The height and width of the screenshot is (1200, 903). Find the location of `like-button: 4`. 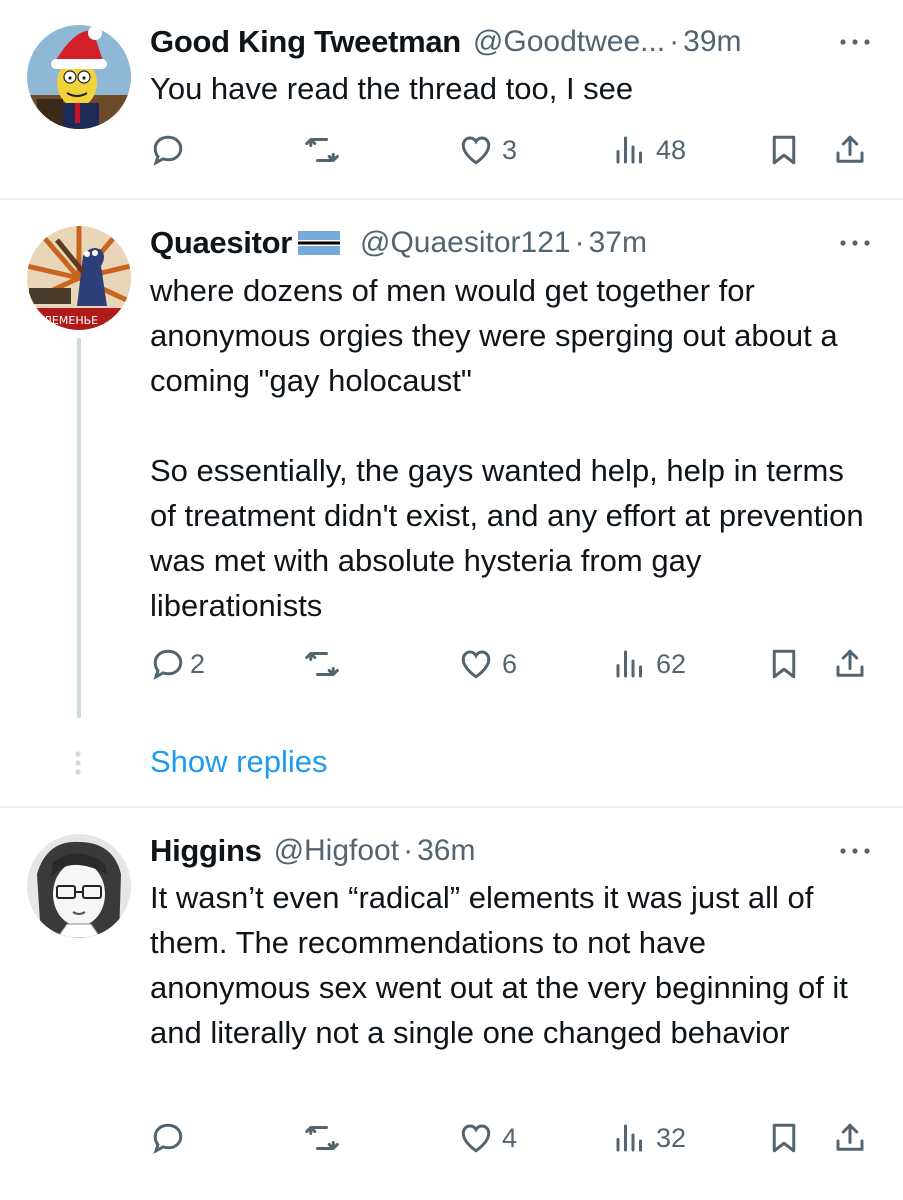

like-button: 4 is located at coordinates (487, 1138).